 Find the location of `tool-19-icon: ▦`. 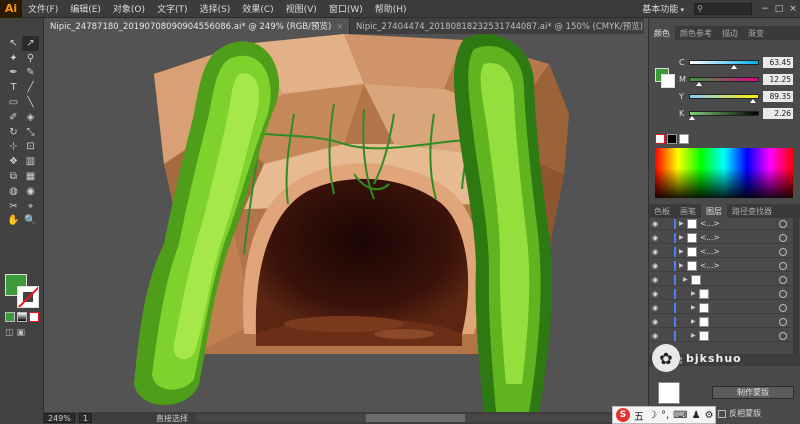

tool-19-icon: ▦ is located at coordinates (30, 176).